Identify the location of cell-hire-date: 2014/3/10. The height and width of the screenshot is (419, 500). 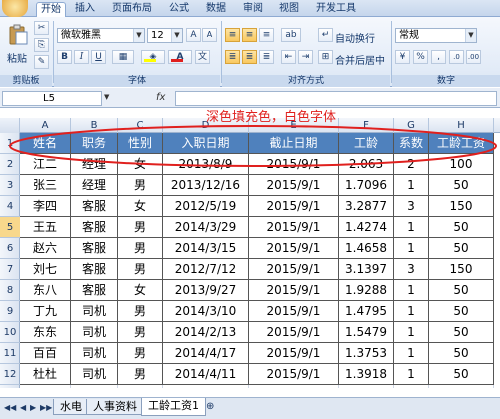
(206, 311).